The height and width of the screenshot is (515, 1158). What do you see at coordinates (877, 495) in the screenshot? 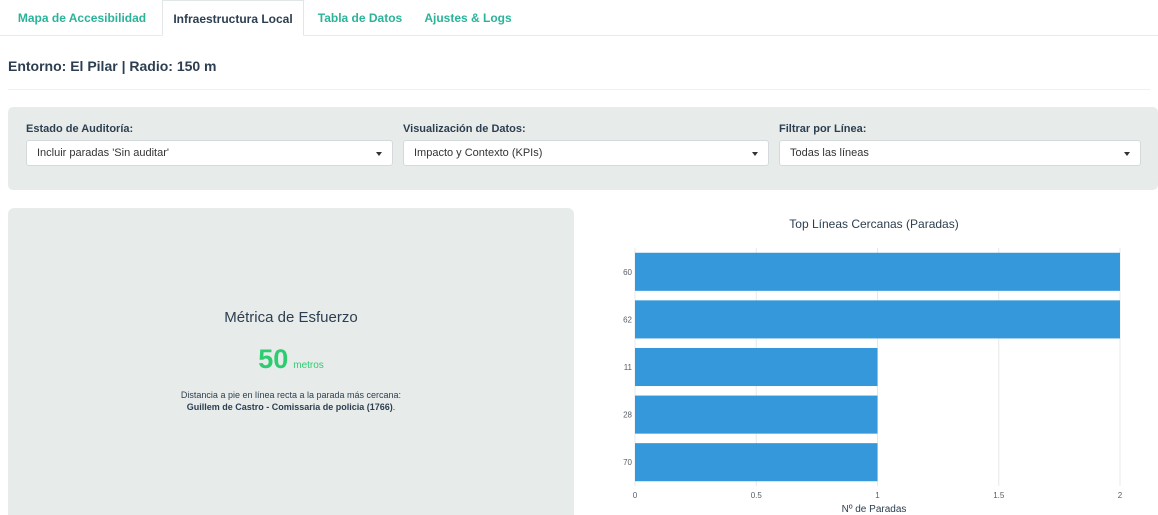
I see `x-tick-label: 1` at bounding box center [877, 495].